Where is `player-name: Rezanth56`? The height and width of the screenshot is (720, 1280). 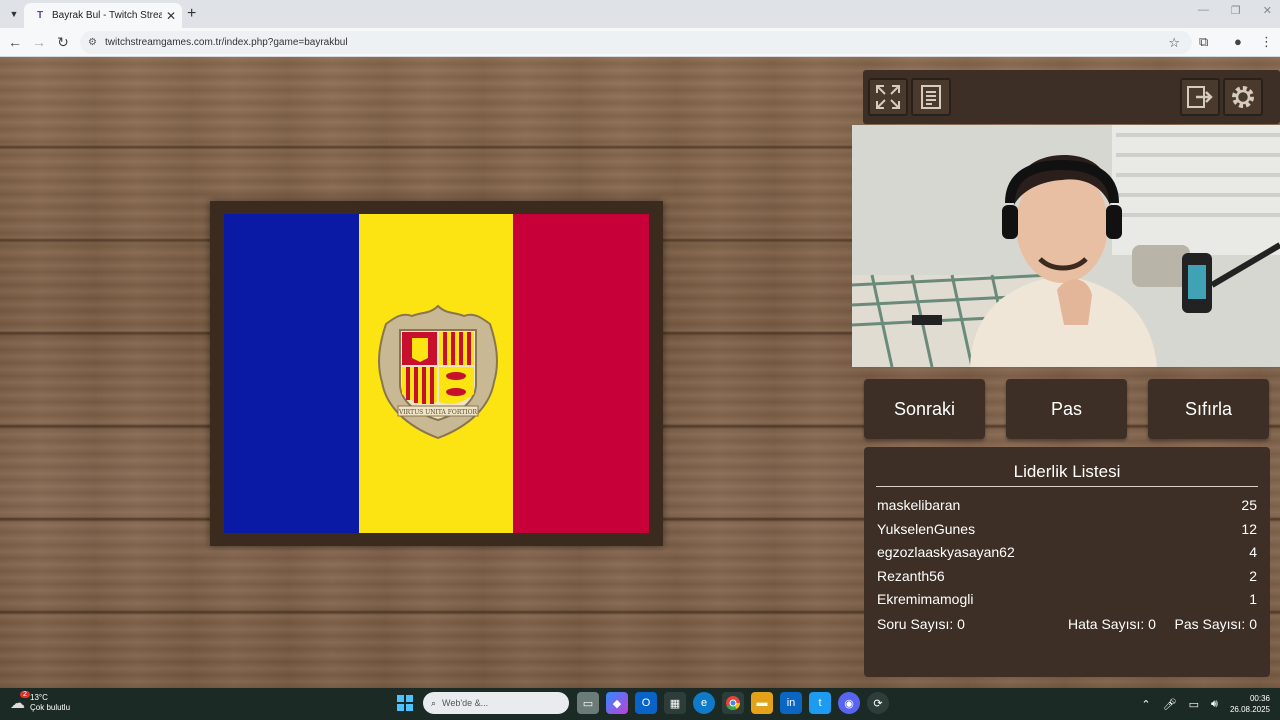
player-name: Rezanth56 is located at coordinates (911, 576).